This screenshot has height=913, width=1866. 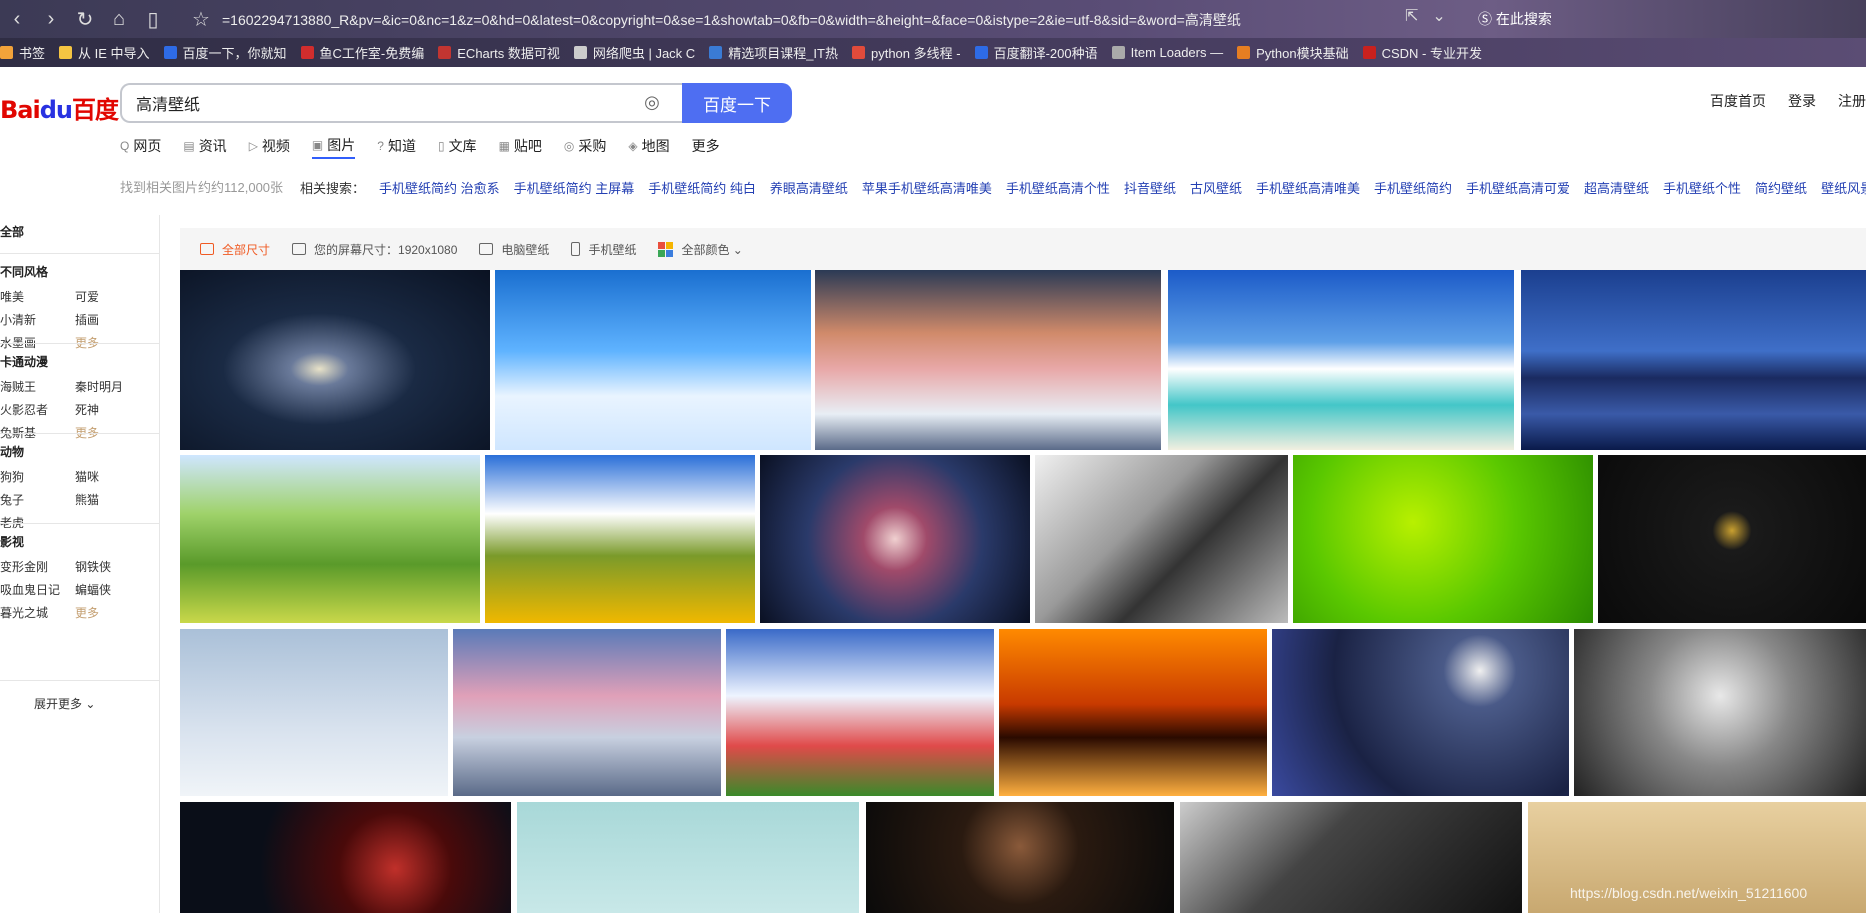 What do you see at coordinates (457, 146) in the screenshot?
I see `tab-5: ▯ 文库` at bounding box center [457, 146].